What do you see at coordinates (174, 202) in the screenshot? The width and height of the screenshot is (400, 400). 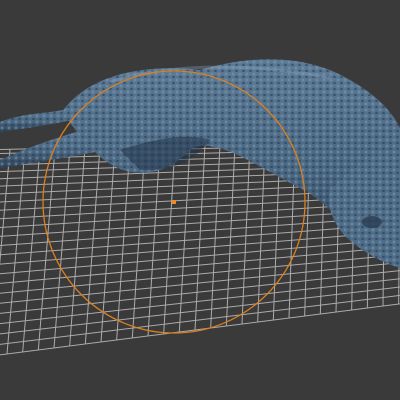 I see `brush-pivot-icon` at bounding box center [174, 202].